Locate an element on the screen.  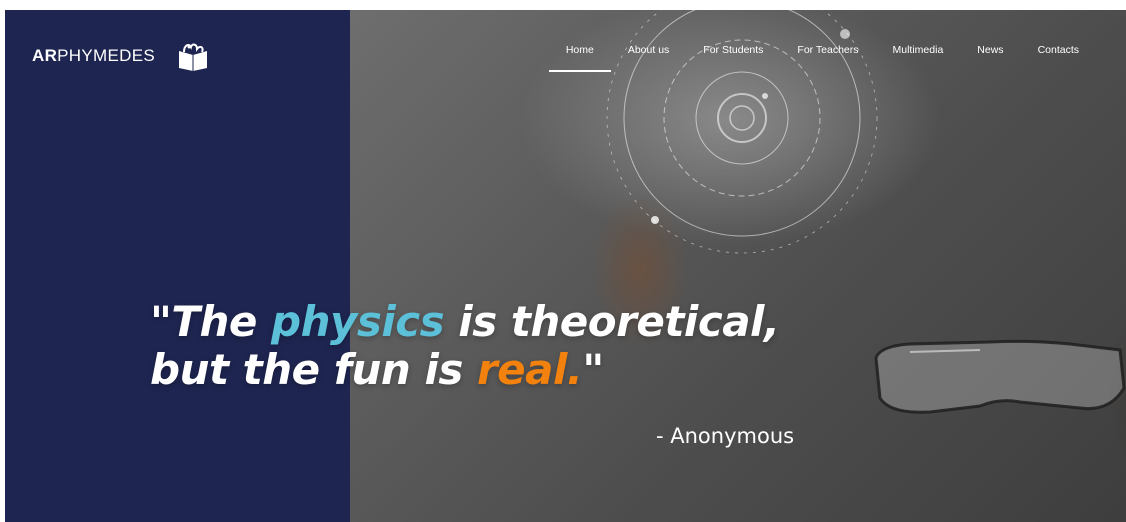
brand-logo: ARPHYMEDES is located at coordinates (120, 56).